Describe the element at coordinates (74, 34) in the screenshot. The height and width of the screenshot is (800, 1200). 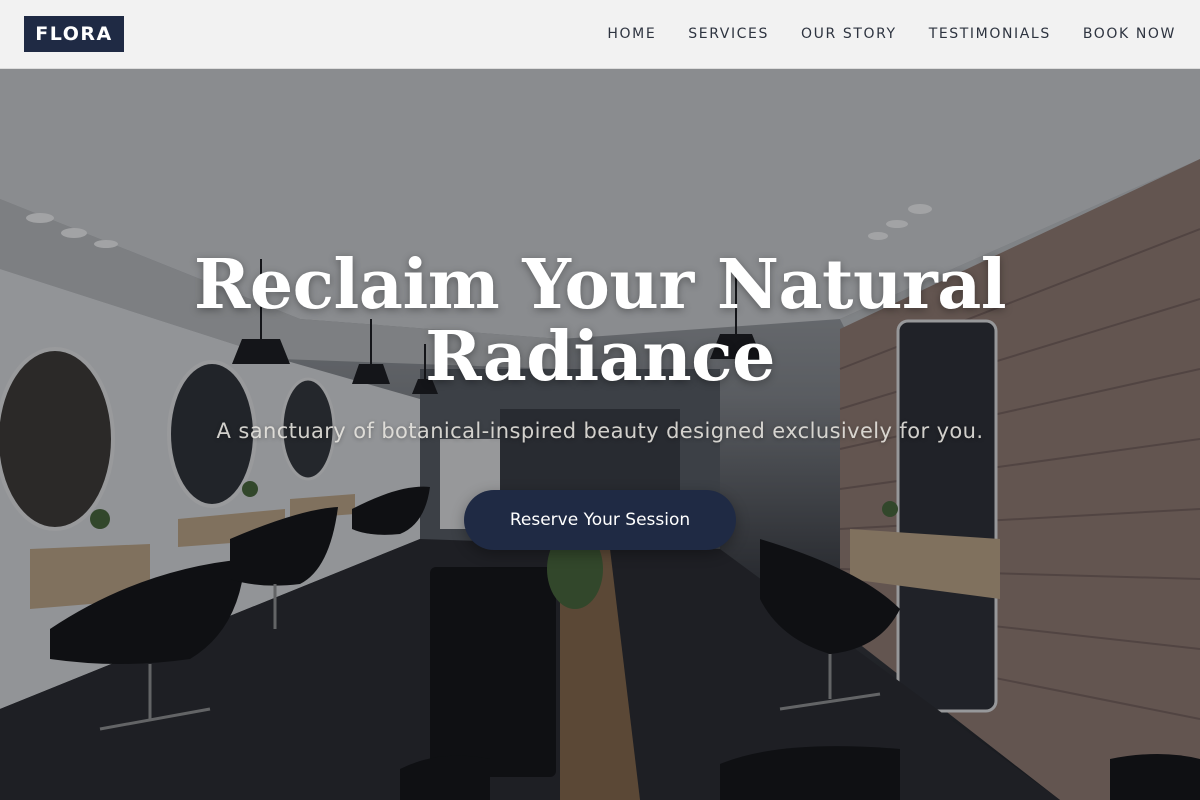
I see `logo: FLORA` at that location.